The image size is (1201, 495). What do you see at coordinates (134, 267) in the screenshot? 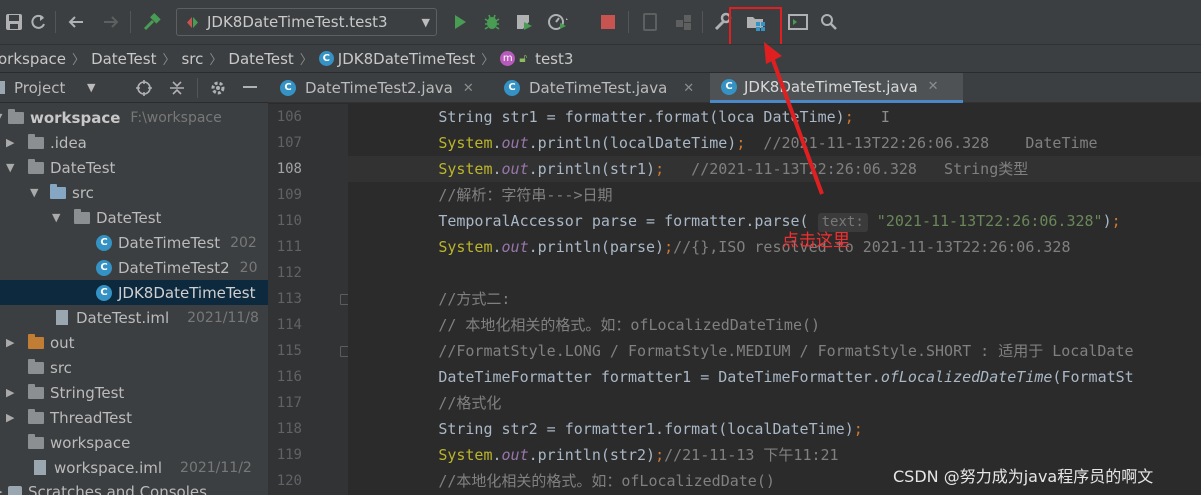
I see `tree-item-datetimetest2: C DateTimeTest2 20` at bounding box center [134, 267].